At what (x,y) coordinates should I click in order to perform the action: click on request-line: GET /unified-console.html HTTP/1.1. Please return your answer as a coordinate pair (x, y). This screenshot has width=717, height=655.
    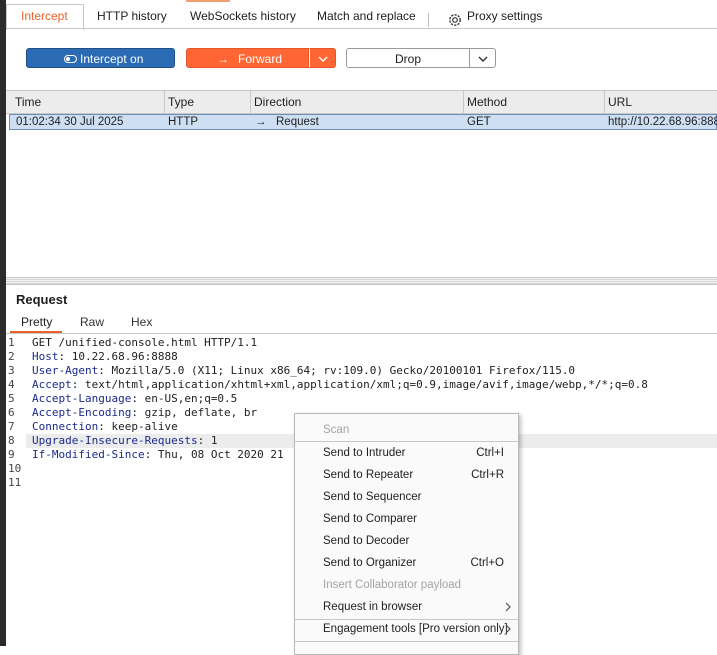
    Looking at the image, I should click on (144, 343).